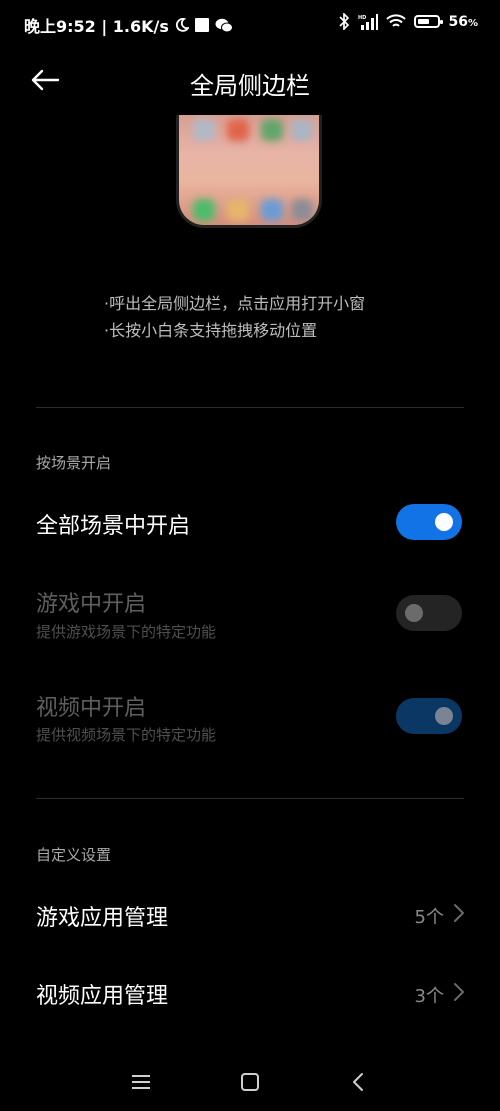 The width and height of the screenshot is (500, 1111). I want to click on section-label-scene: 按场景开启, so click(74, 463).